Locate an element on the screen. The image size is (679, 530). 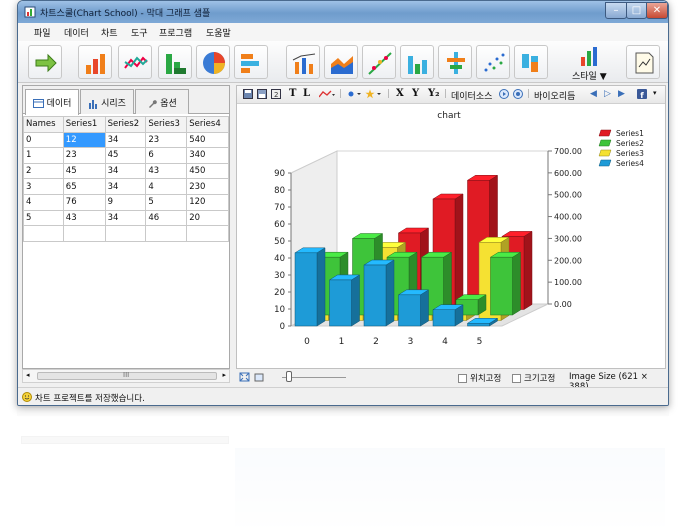
minimize-button: – is located at coordinates (616, 10).